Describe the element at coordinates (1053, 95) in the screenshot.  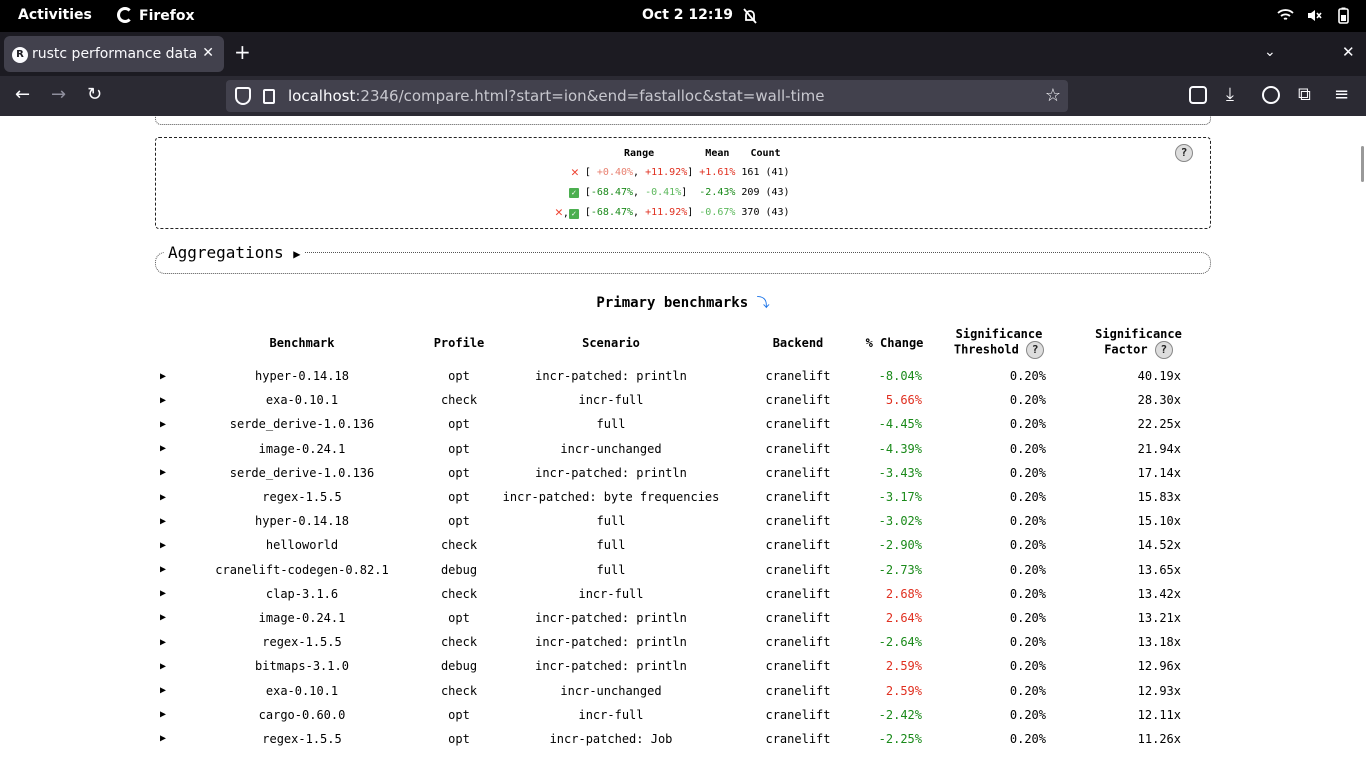
I see `bookmark-star-icon: ☆` at that location.